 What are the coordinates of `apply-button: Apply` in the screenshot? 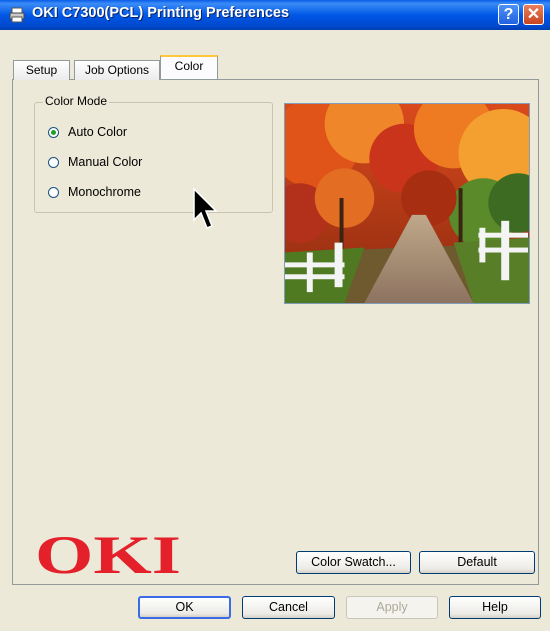 It's located at (392, 607).